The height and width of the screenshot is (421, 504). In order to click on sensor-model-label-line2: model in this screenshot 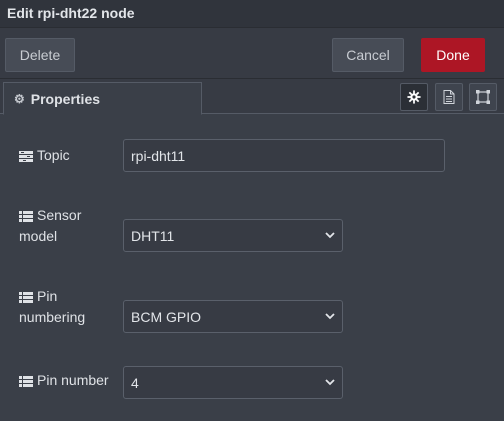, I will do `click(38, 236)`.